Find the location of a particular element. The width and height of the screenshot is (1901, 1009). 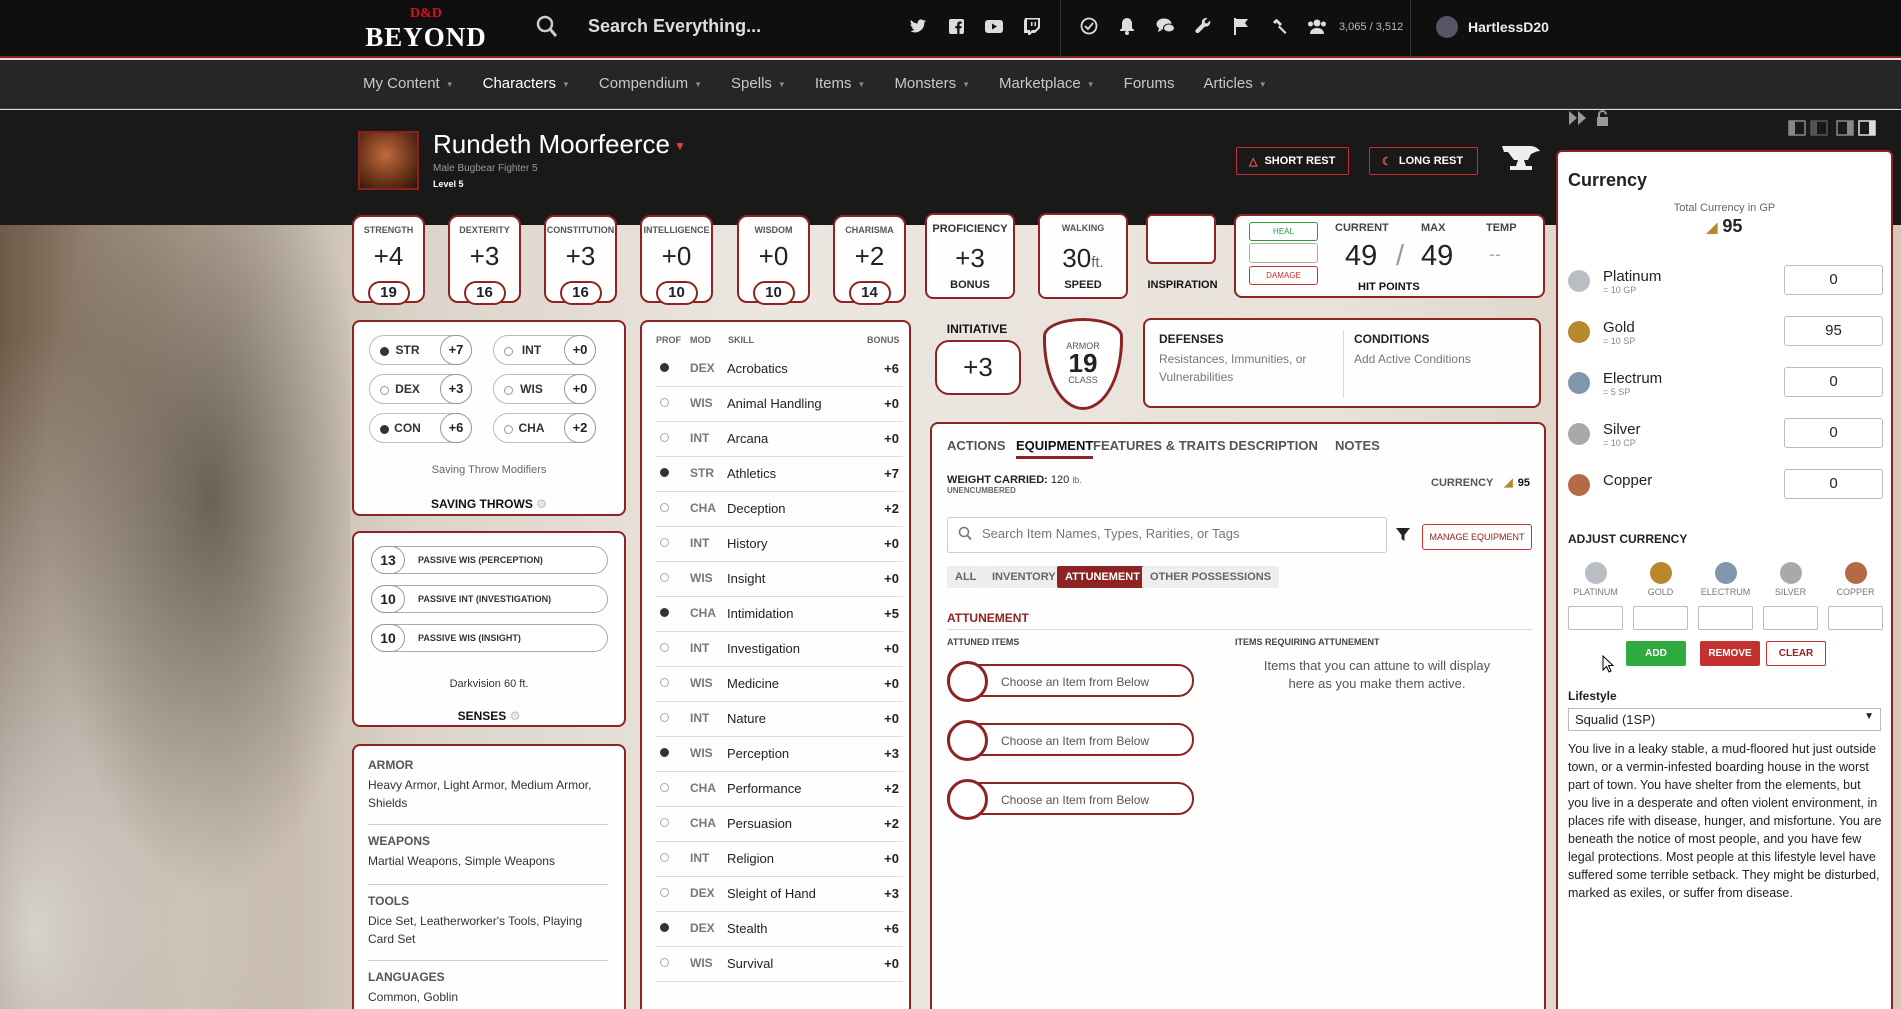

saving-throw-str: STR +7 is located at coordinates (420, 350).